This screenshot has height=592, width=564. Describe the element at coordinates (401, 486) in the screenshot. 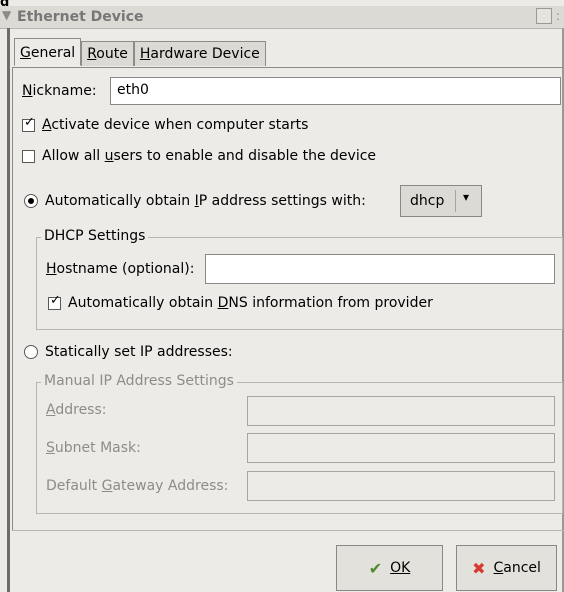

I see `gateway-field` at that location.